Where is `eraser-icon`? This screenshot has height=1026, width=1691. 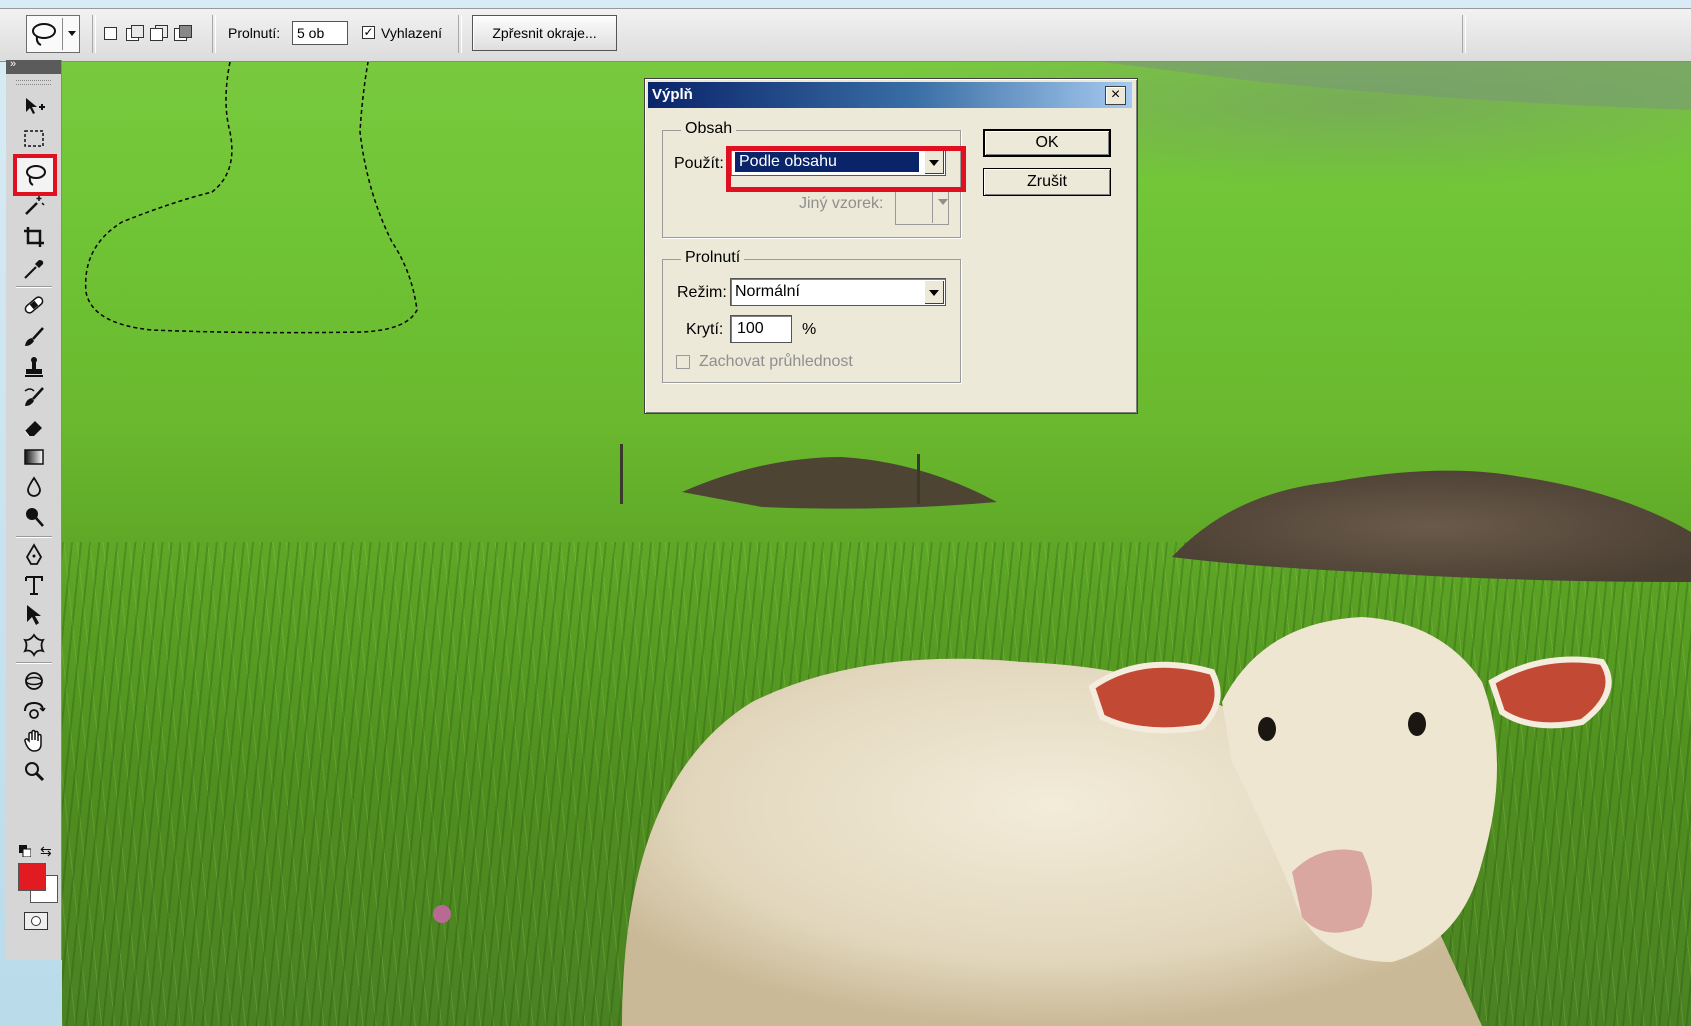 eraser-icon is located at coordinates (33, 429).